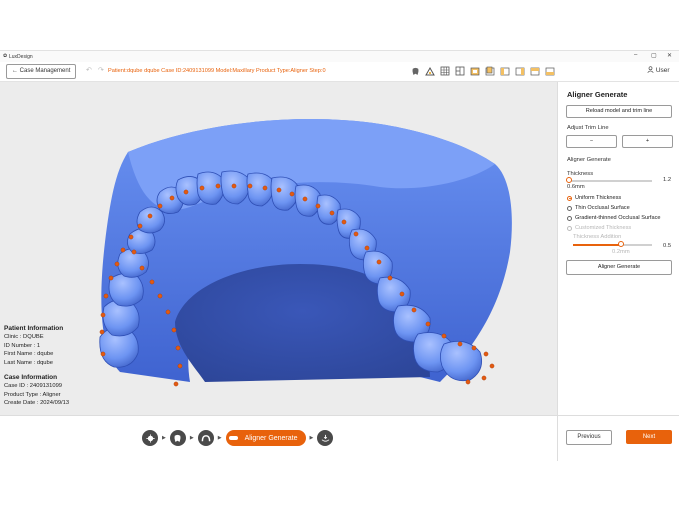 This screenshot has height=509, width=679. What do you see at coordinates (597, 94) in the screenshot?
I see `panel-title: Aligner Generate` at bounding box center [597, 94].